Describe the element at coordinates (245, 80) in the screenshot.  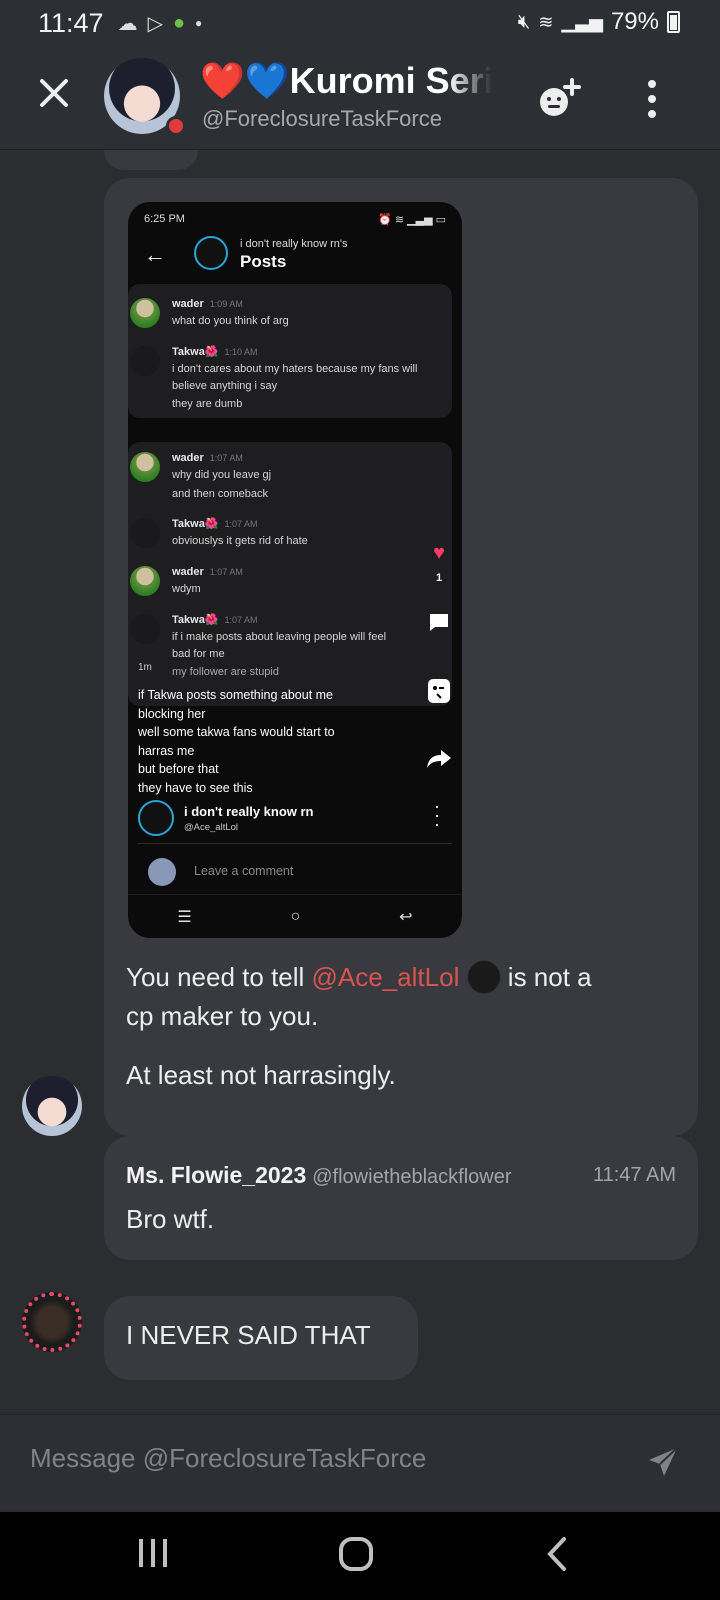
I see `header-hearts: ❤️💙` at that location.